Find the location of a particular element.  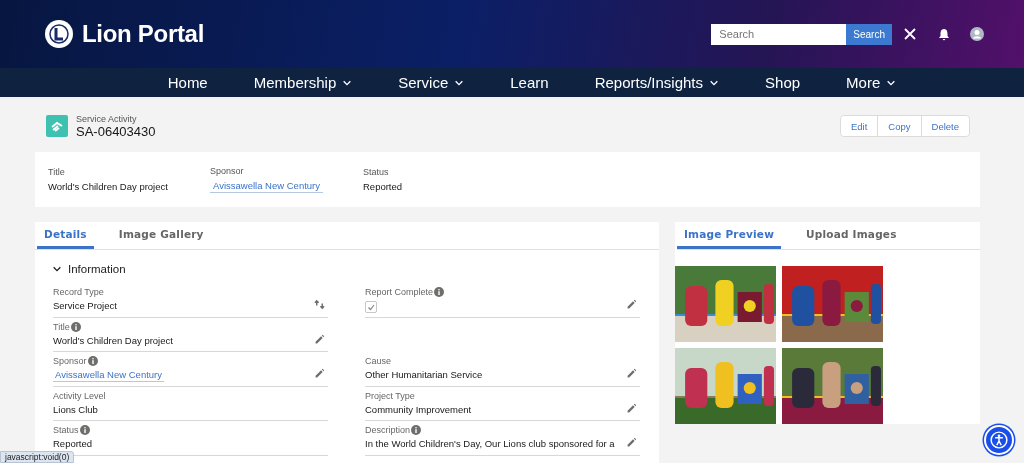

accessibility-icon is located at coordinates (999, 440).